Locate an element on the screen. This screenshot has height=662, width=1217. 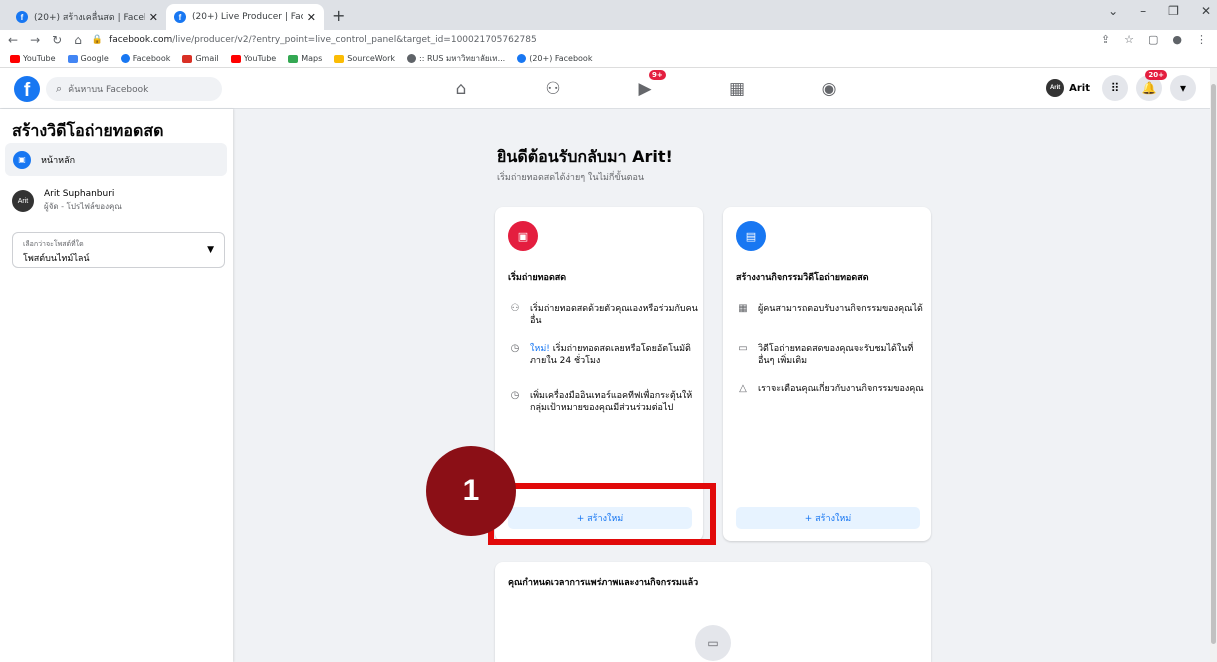
people-icon: ⚇ is located at coordinates (515, 308).